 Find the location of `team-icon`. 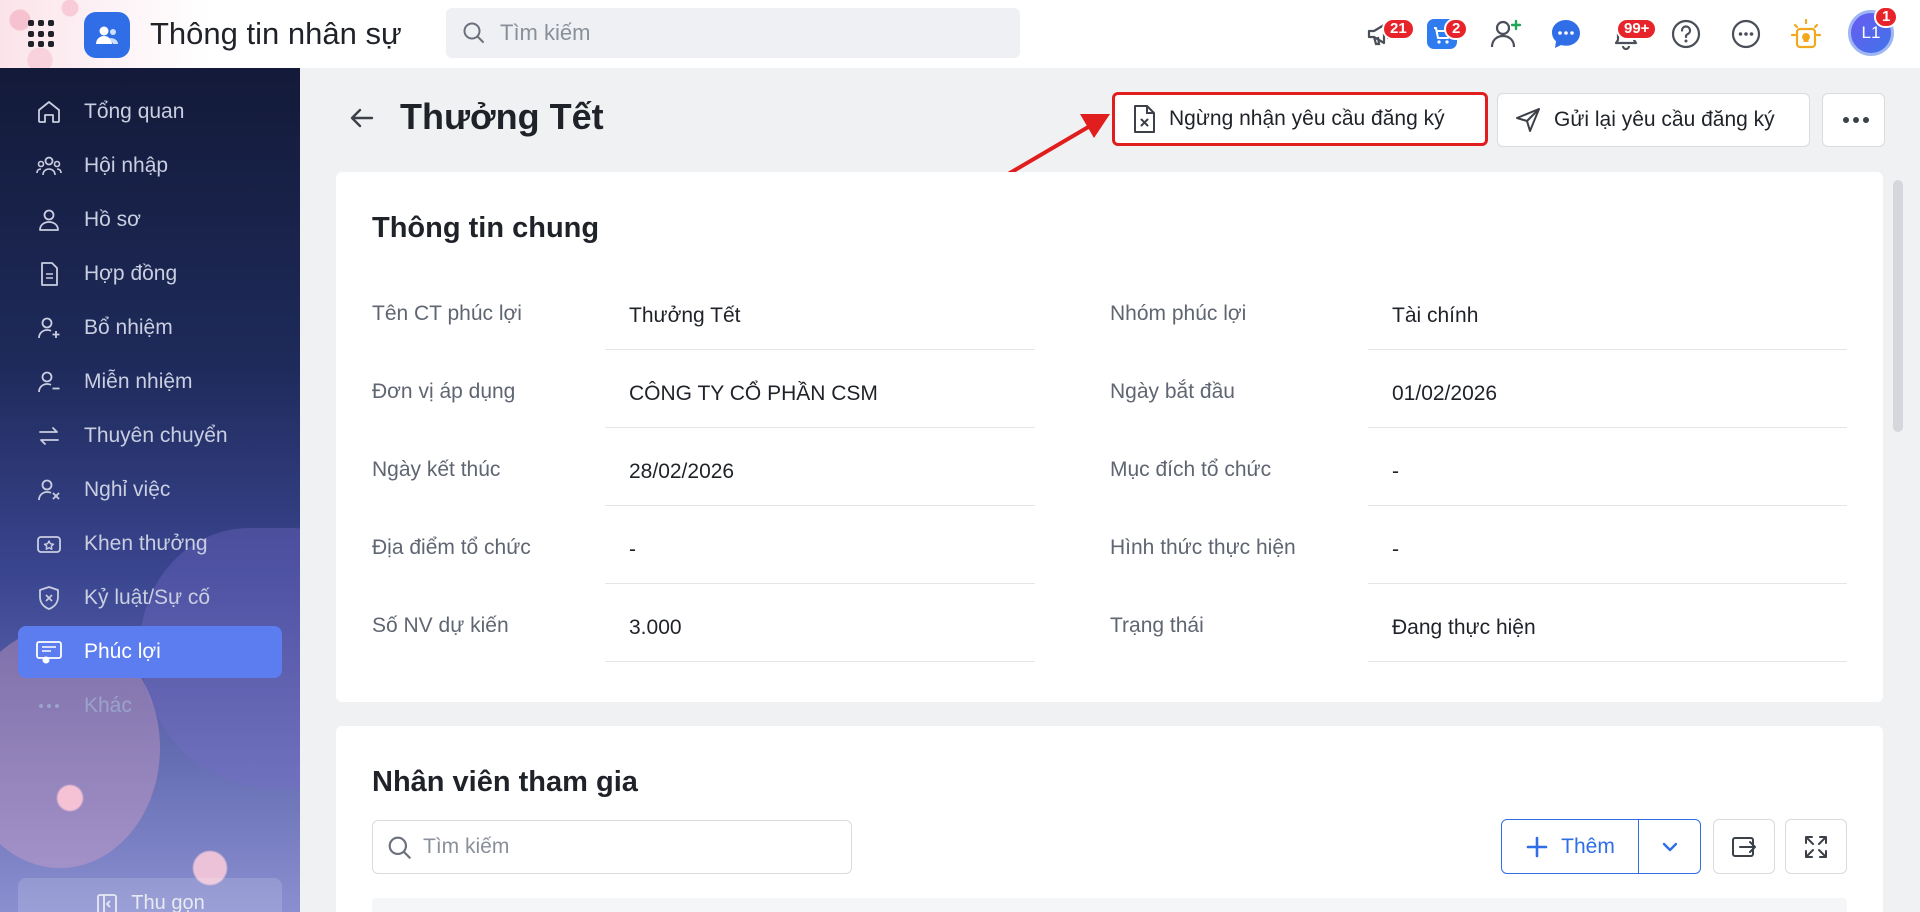

team-icon is located at coordinates (49, 166).